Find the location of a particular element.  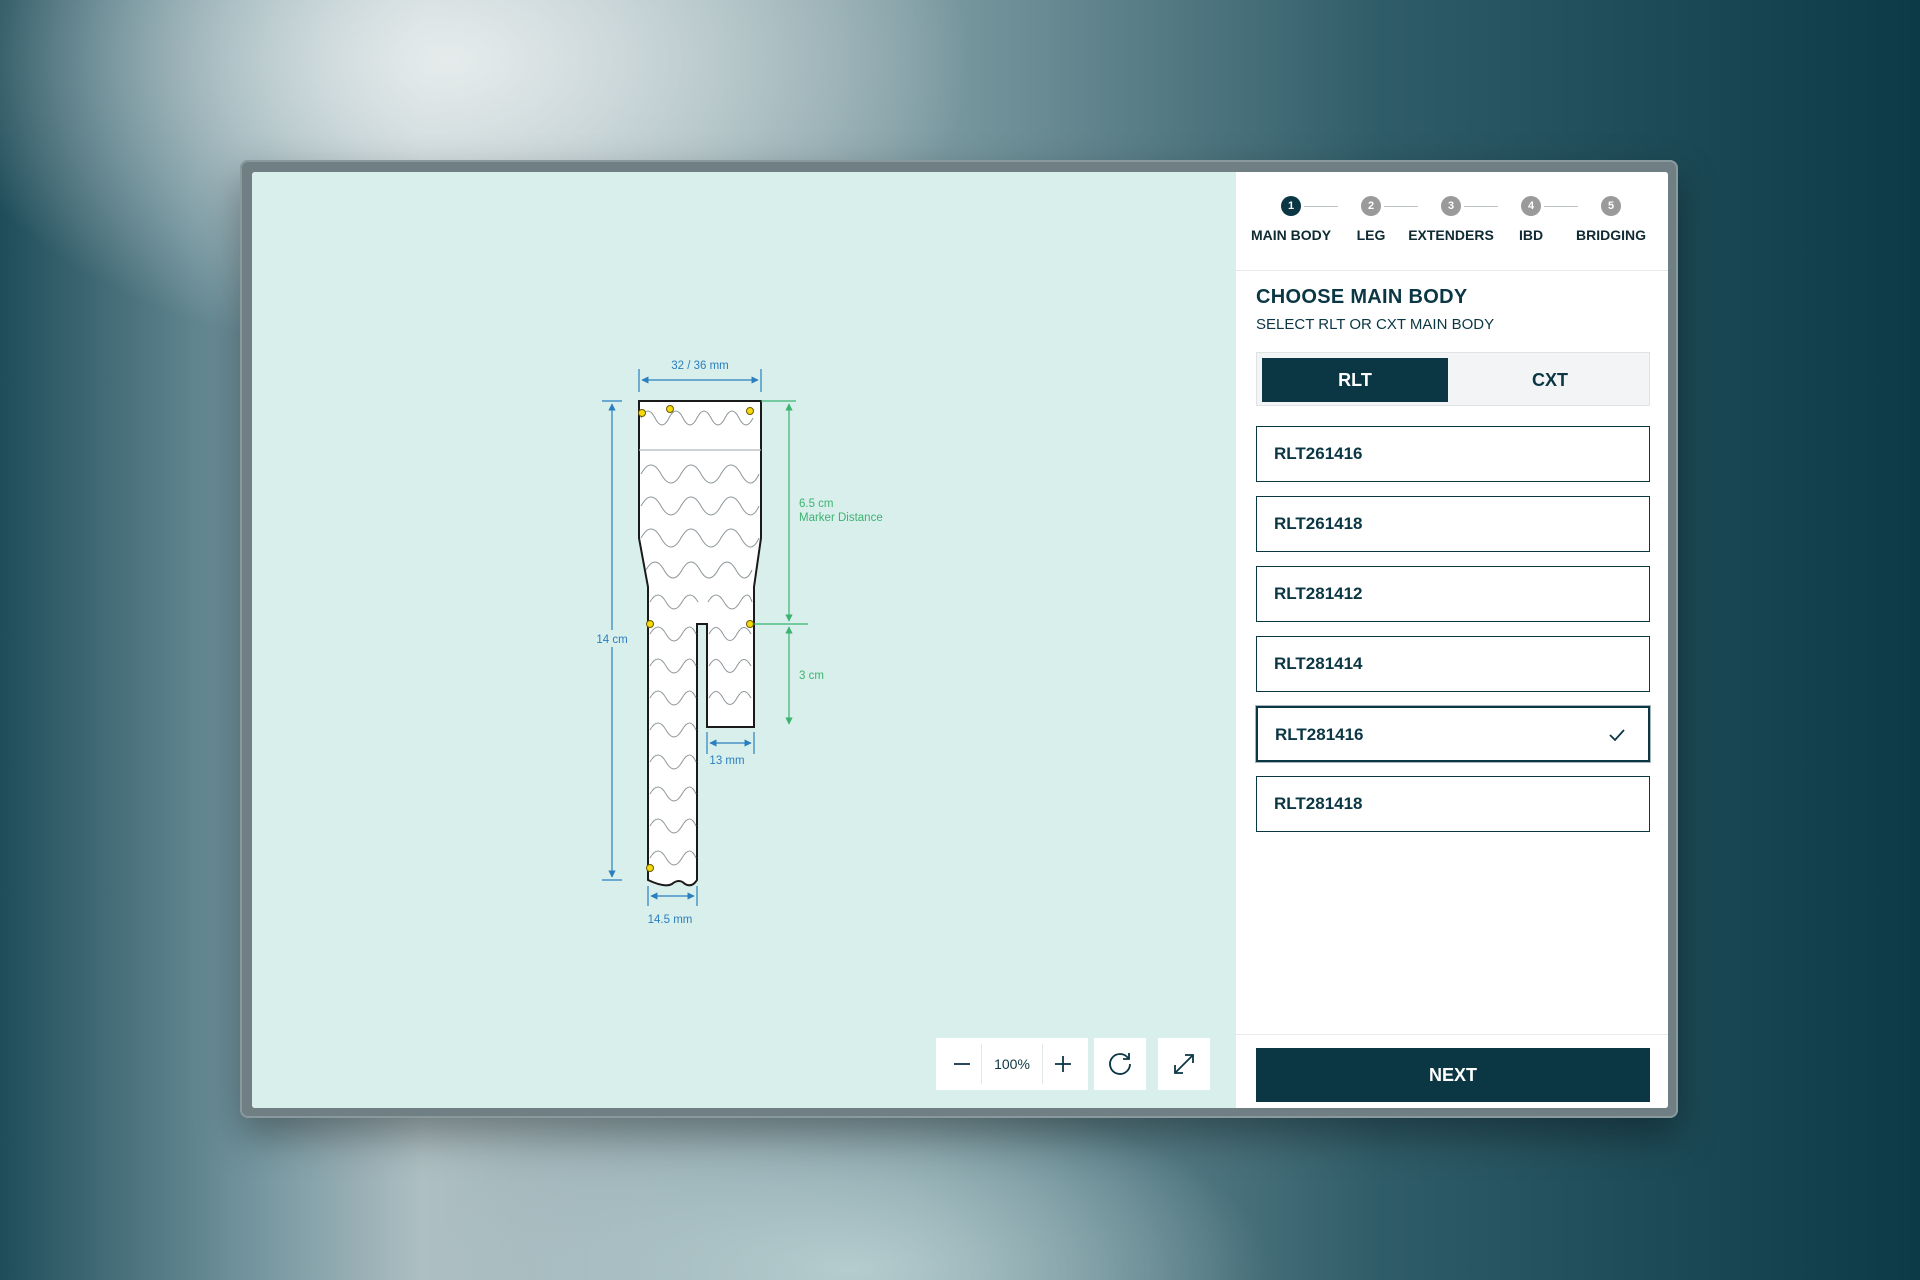

expand-icon is located at coordinates (1184, 1064).